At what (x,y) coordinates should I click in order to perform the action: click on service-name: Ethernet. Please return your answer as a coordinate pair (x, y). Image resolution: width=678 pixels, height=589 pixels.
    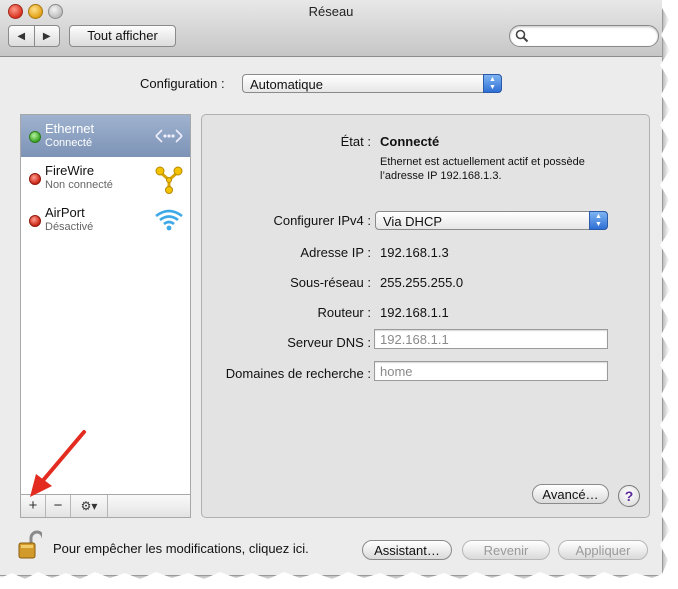
    Looking at the image, I should click on (70, 128).